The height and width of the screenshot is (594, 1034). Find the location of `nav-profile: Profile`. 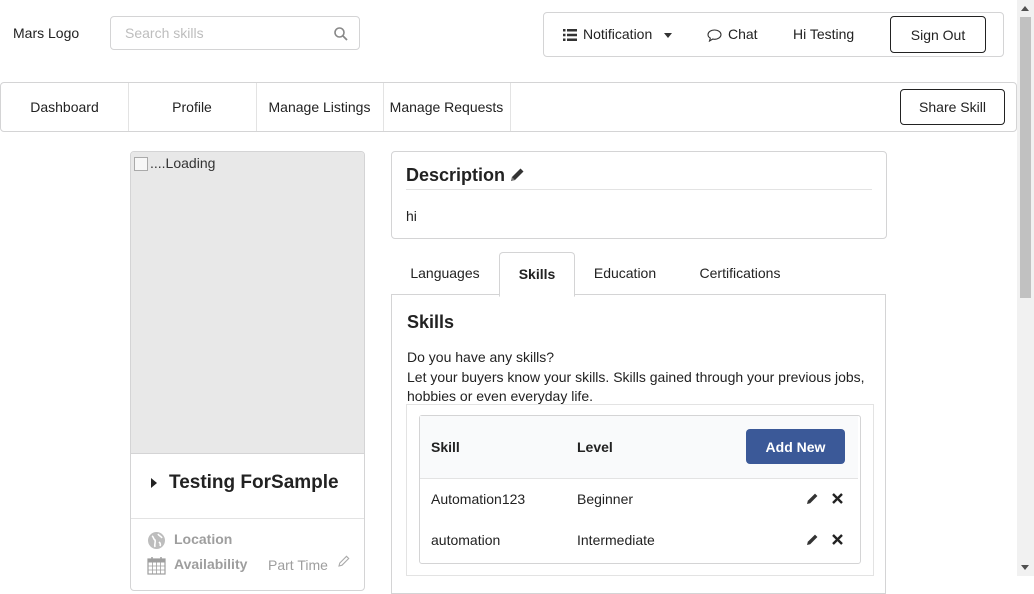

nav-profile: Profile is located at coordinates (192, 107).